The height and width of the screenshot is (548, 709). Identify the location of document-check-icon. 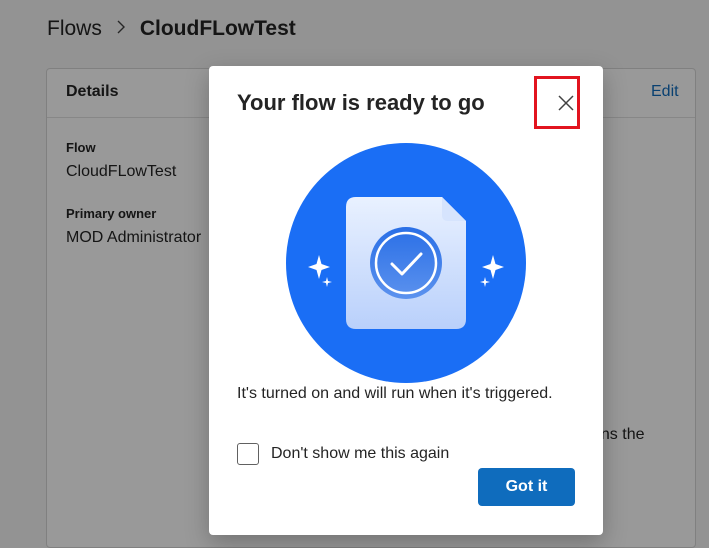
(406, 263).